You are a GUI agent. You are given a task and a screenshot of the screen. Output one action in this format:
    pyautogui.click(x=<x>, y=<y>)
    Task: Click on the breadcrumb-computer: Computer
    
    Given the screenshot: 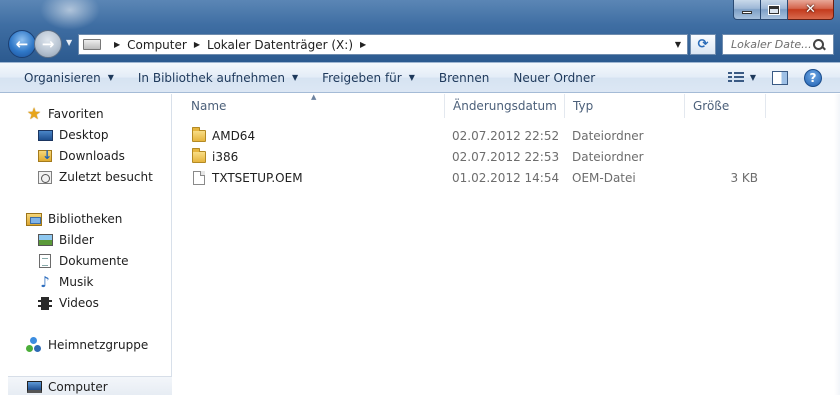 What is the action you would take?
    pyautogui.click(x=157, y=45)
    